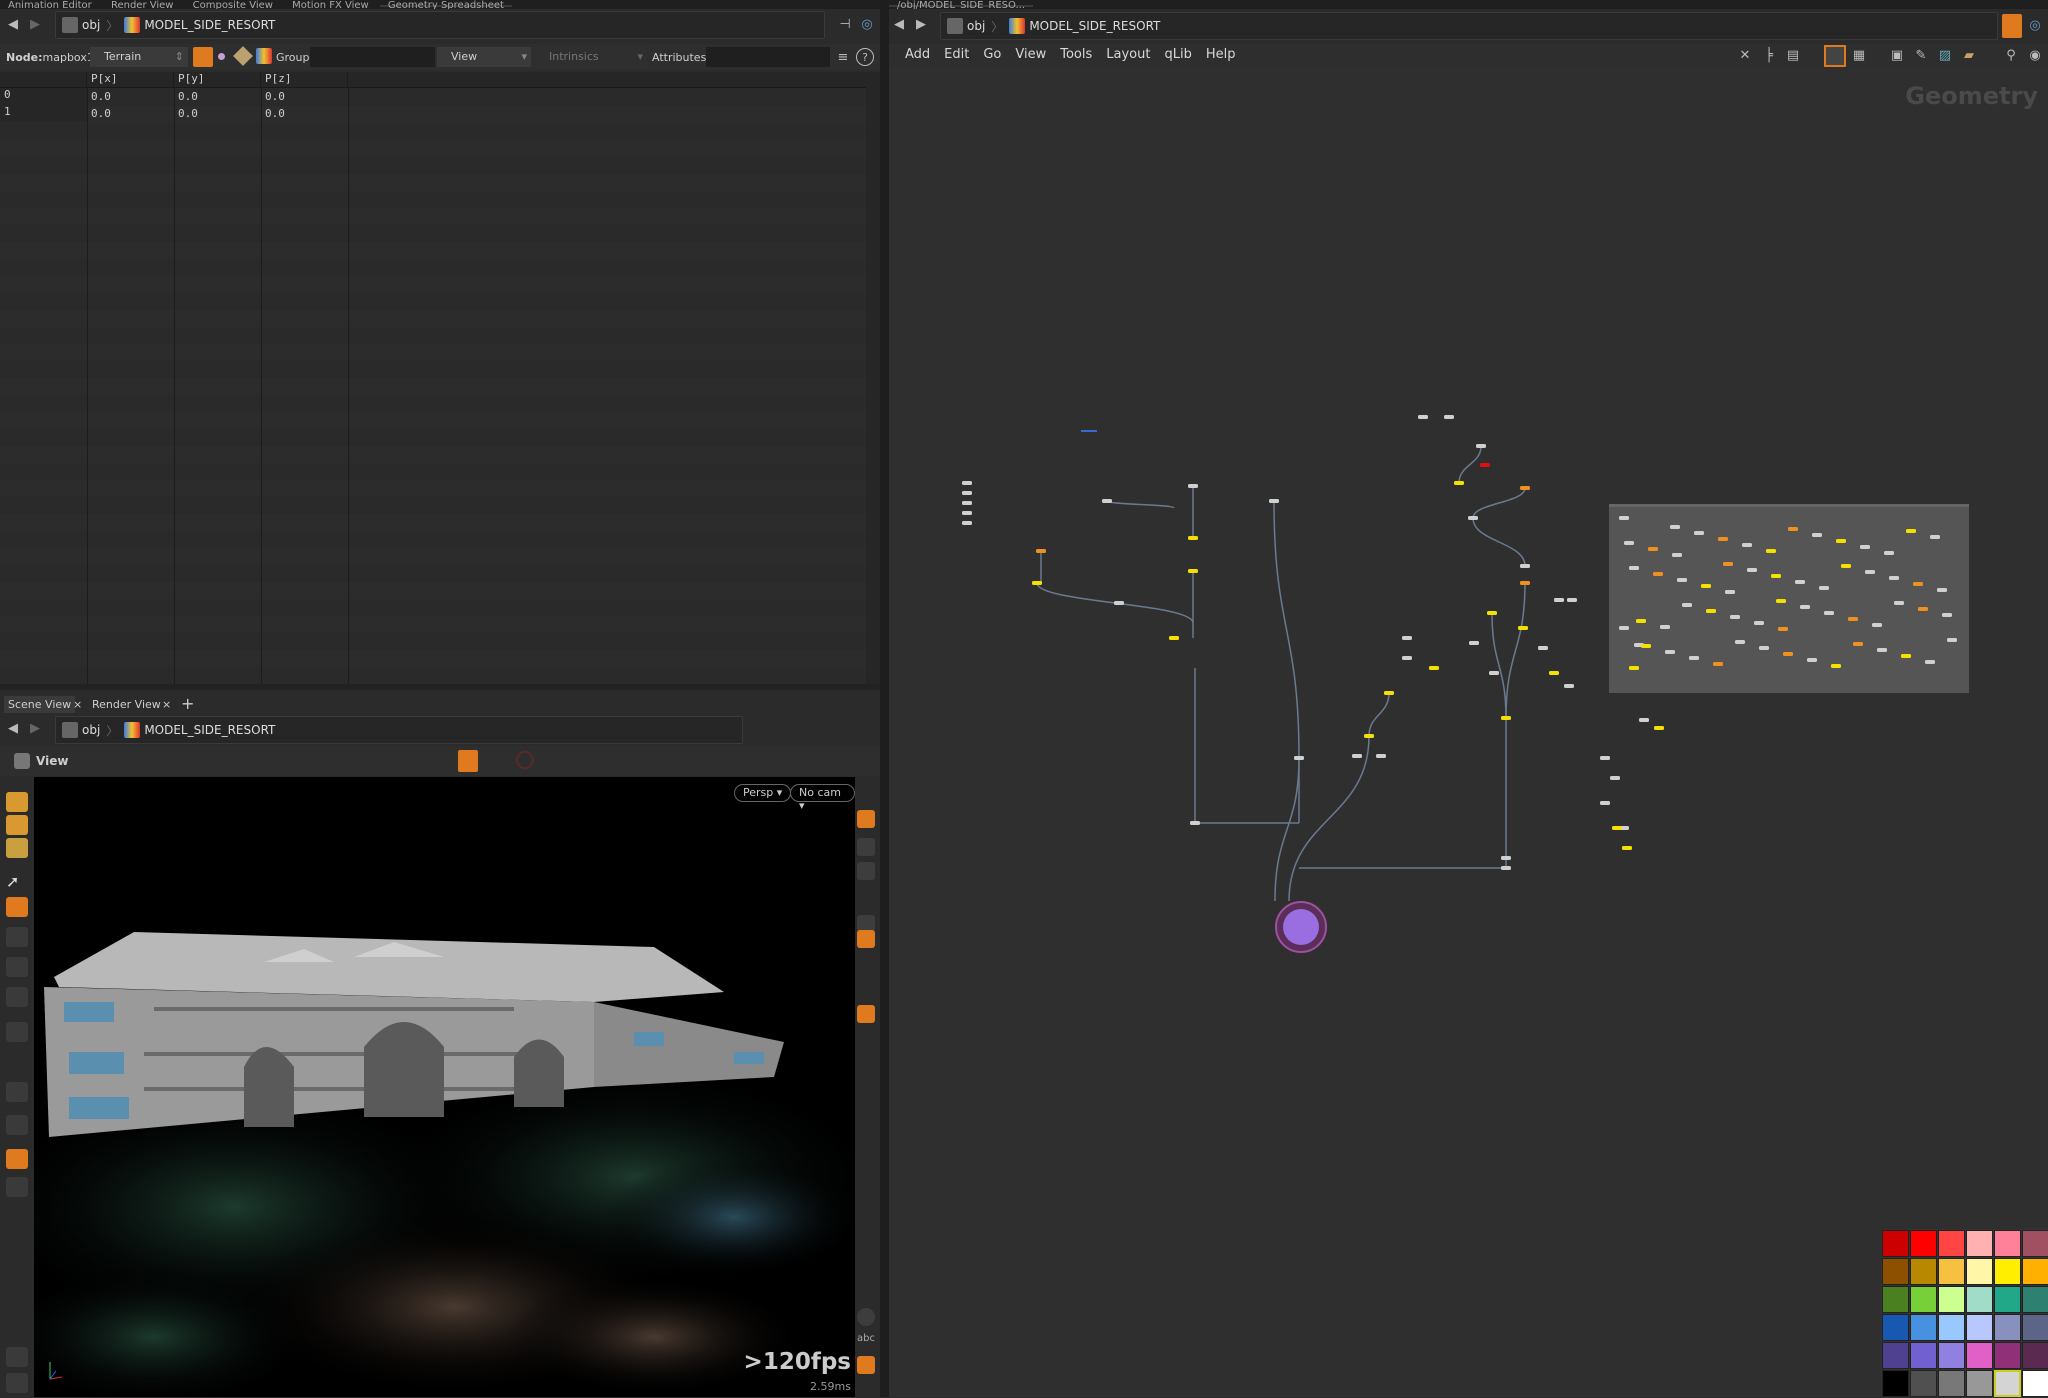 The width and height of the screenshot is (2048, 1398). I want to click on menu-add: Add, so click(917, 54).